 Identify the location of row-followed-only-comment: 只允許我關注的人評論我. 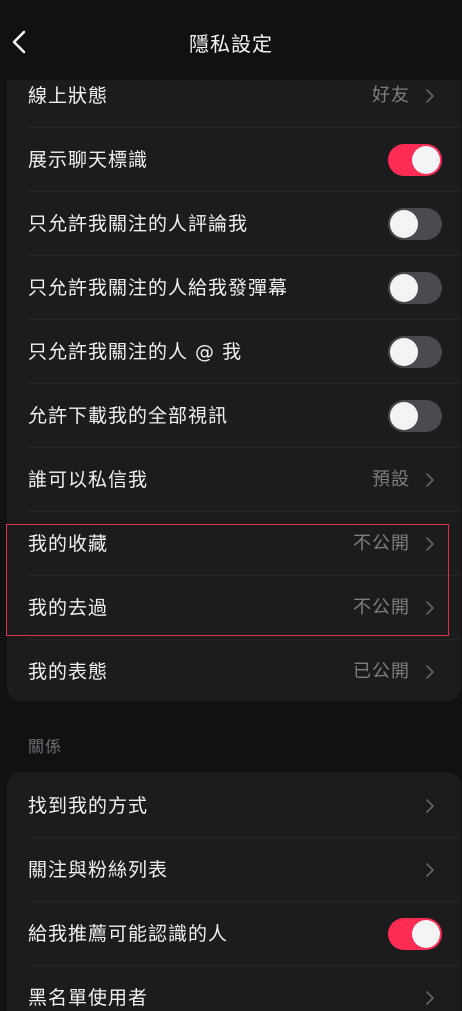
(234, 224).